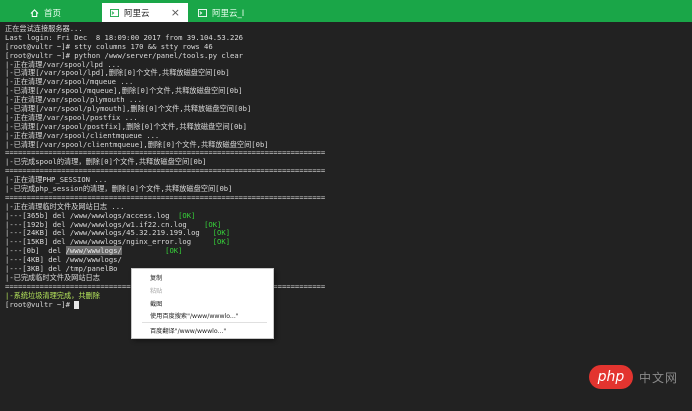  Describe the element at coordinates (92, 215) in the screenshot. I see `line-text: |---[365b] del /www/wwwlogs/access.log` at that location.